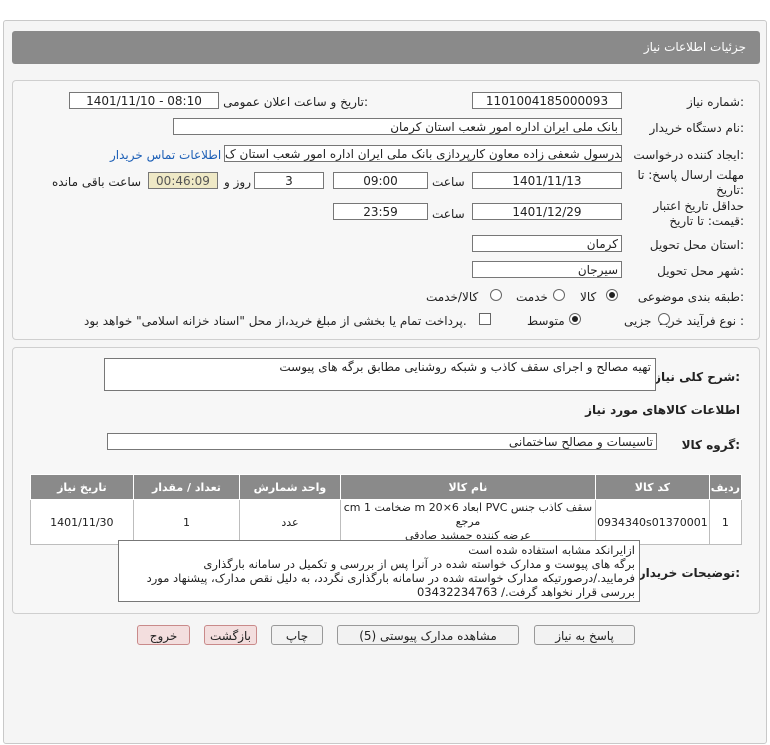 This screenshot has width=770, height=745. I want to click on col-name: نام کالا, so click(468, 487).